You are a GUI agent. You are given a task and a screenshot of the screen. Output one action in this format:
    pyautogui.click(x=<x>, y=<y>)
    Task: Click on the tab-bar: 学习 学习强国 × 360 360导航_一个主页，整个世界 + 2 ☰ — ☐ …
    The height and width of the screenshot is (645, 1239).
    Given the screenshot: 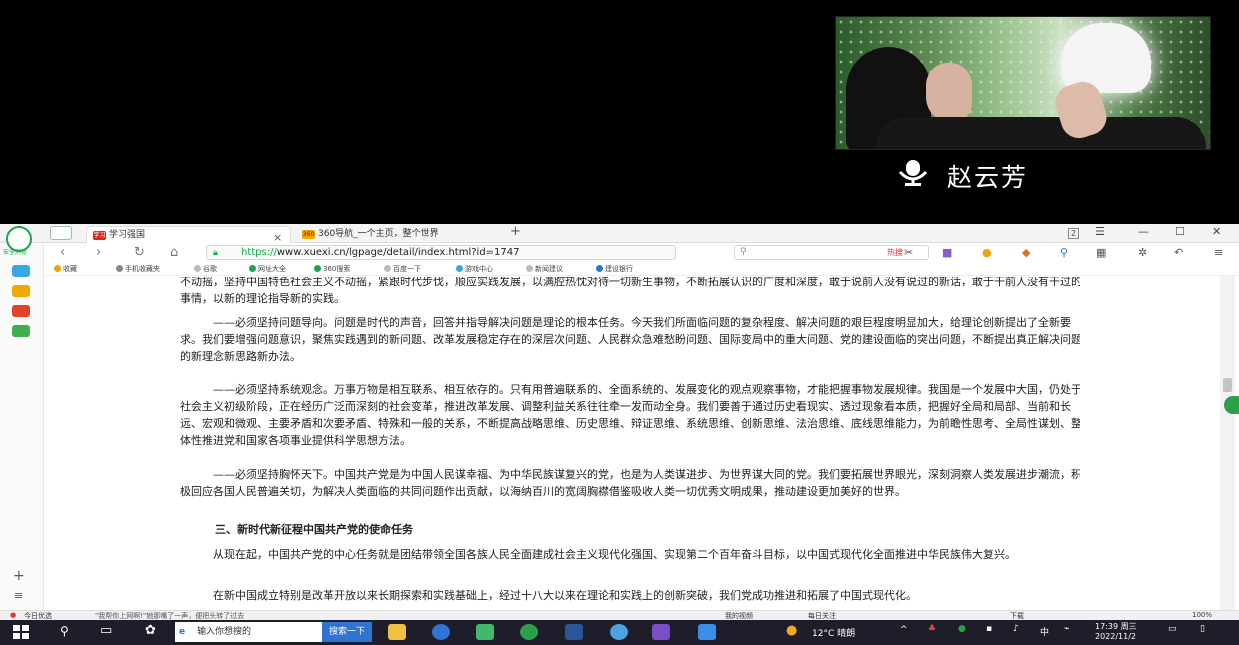 What is the action you would take?
    pyautogui.click(x=619, y=234)
    